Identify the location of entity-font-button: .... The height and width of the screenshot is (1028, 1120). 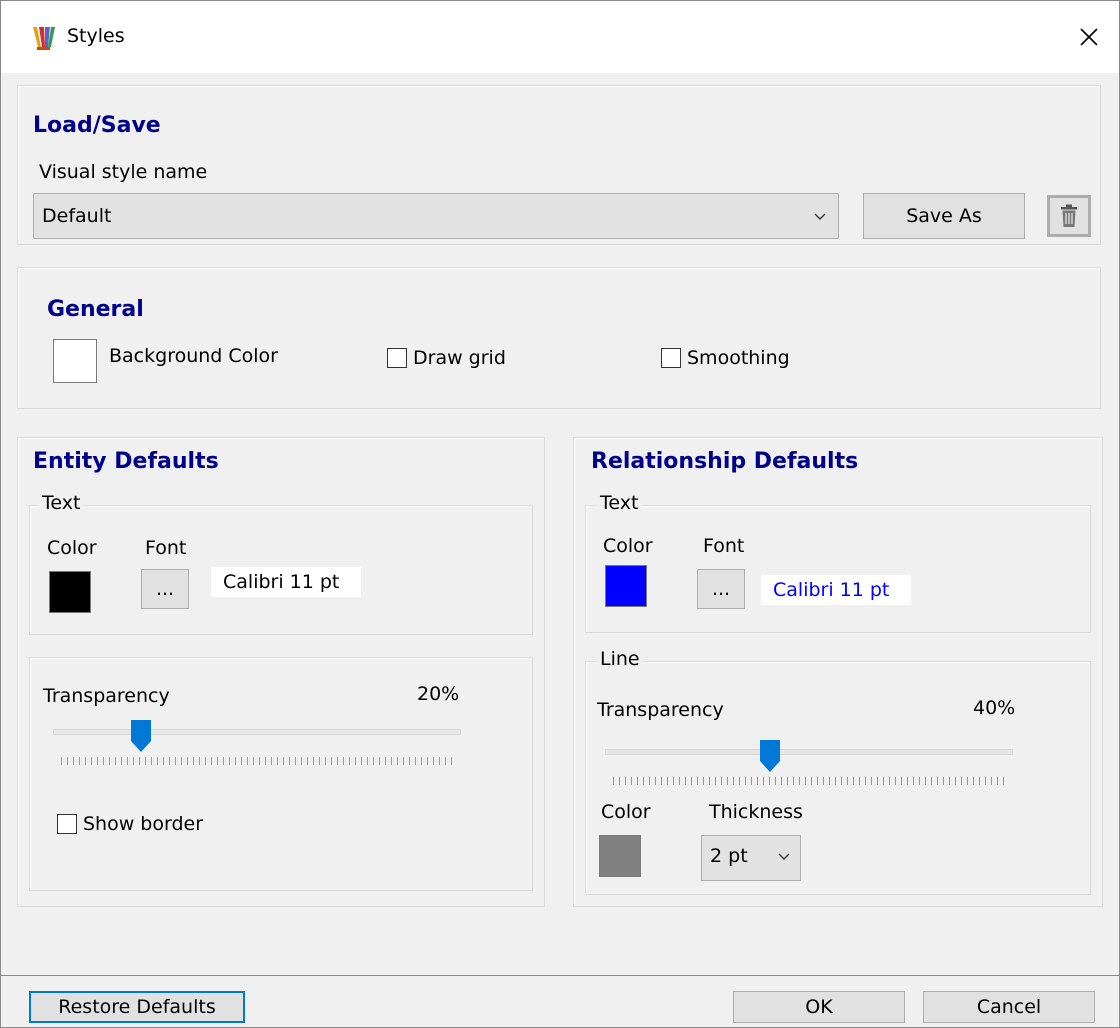
(165, 589).